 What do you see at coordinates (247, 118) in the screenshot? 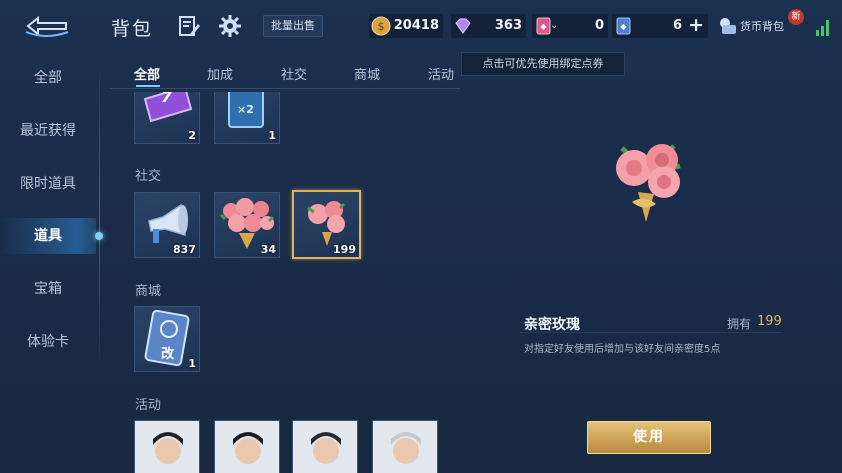
I see `item-slot-exp-card: ×2 1` at bounding box center [247, 118].